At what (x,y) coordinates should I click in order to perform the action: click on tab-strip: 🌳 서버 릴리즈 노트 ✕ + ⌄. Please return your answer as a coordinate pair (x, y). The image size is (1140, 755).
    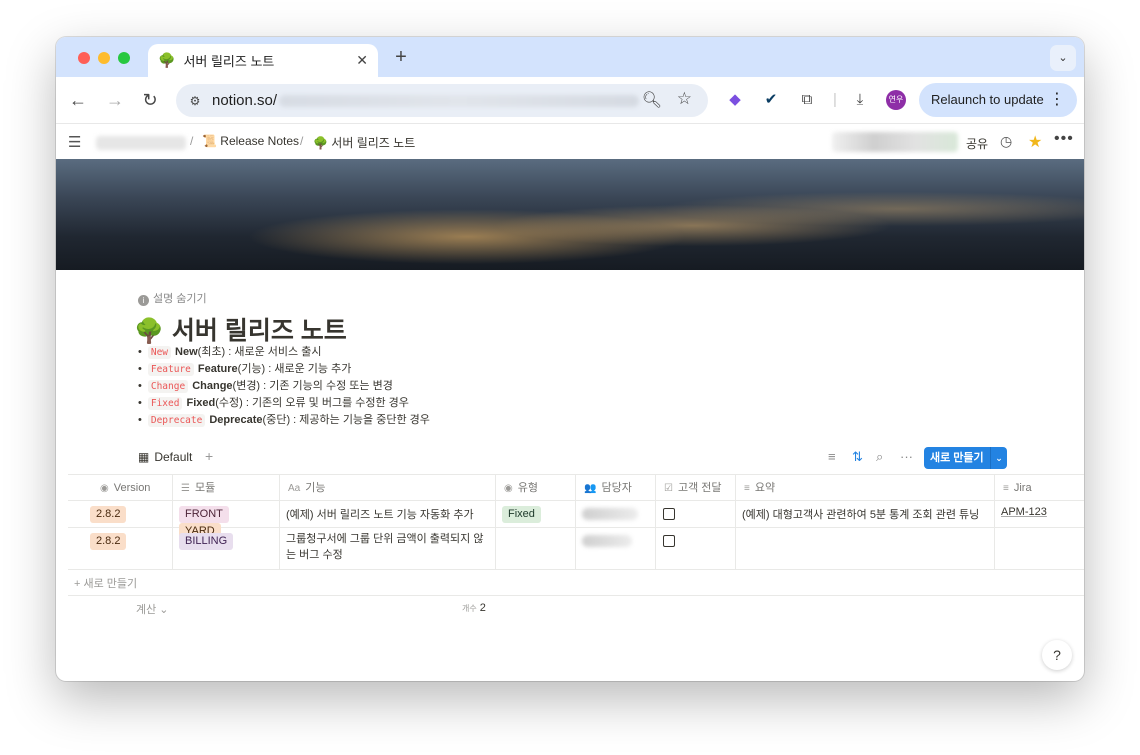
    Looking at the image, I should click on (570, 57).